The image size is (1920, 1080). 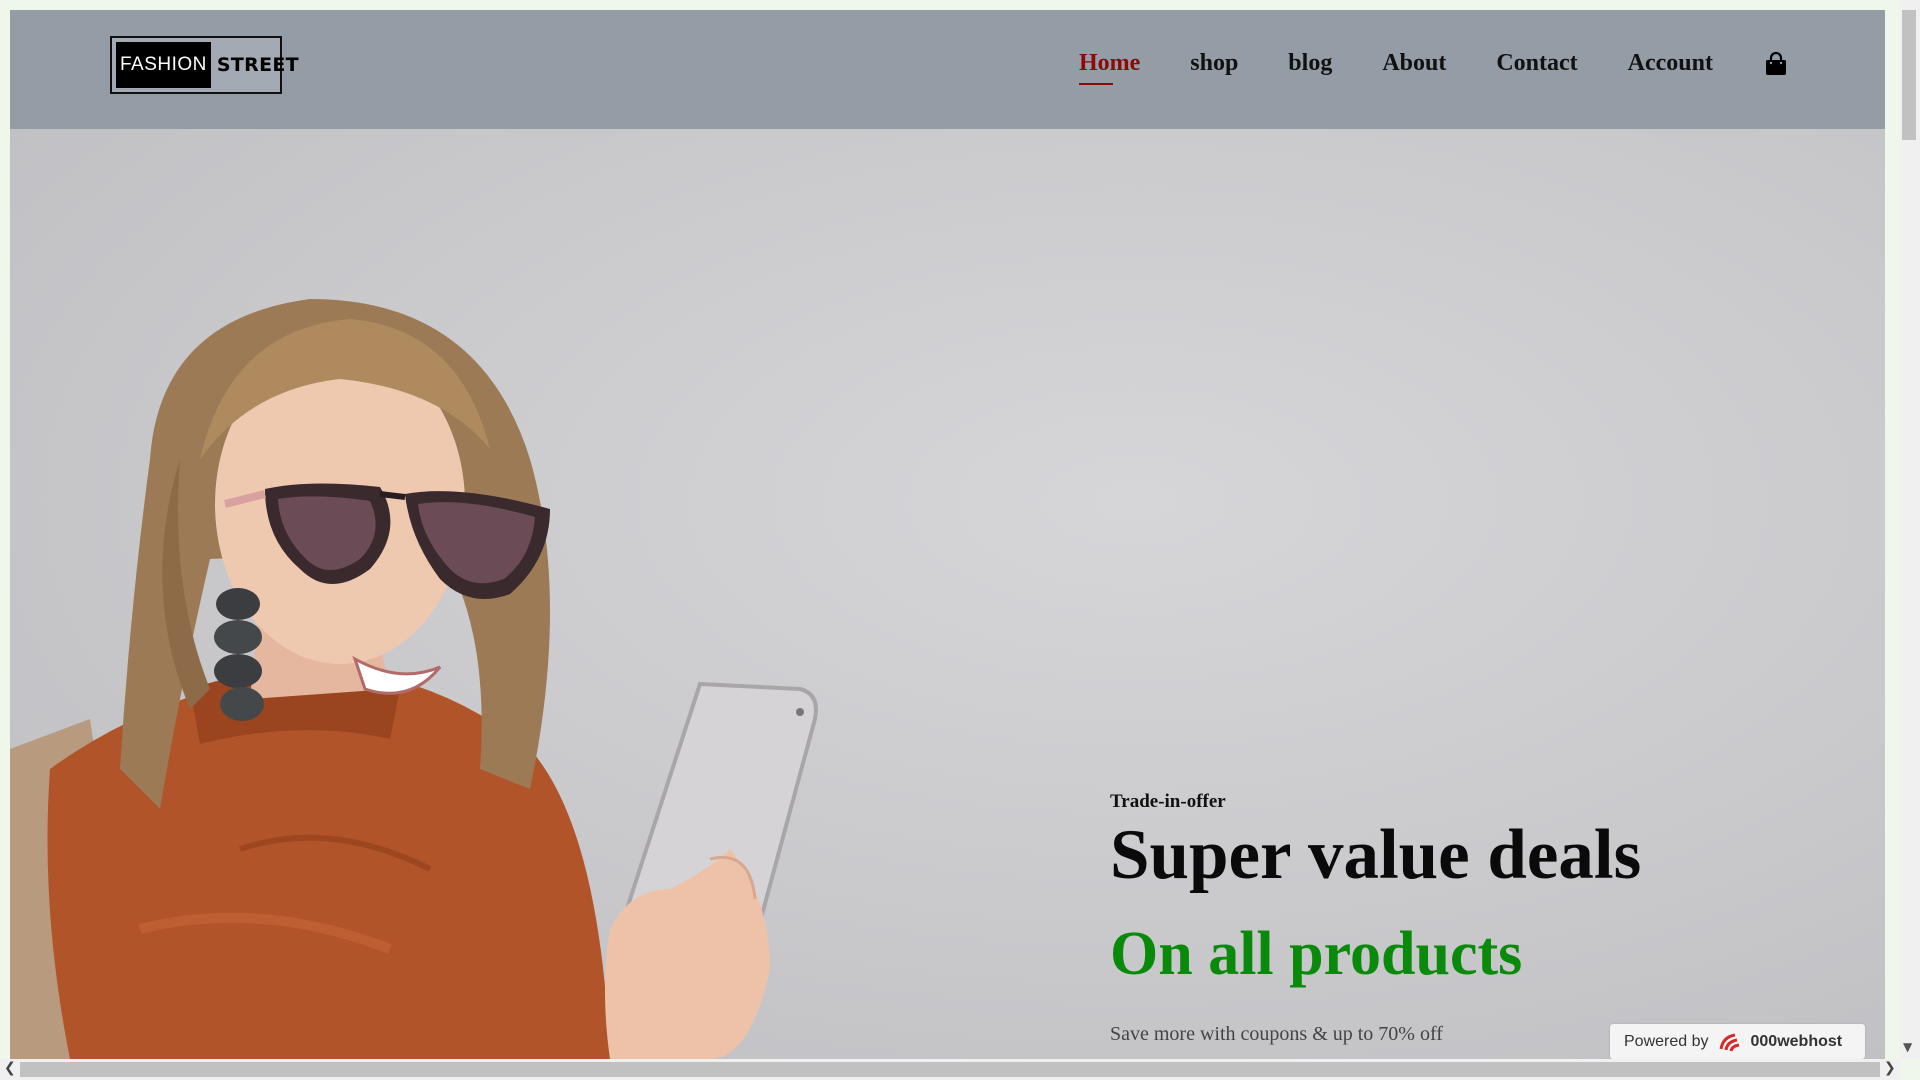 I want to click on site-logo: FASHION STREET, so click(x=204, y=65).